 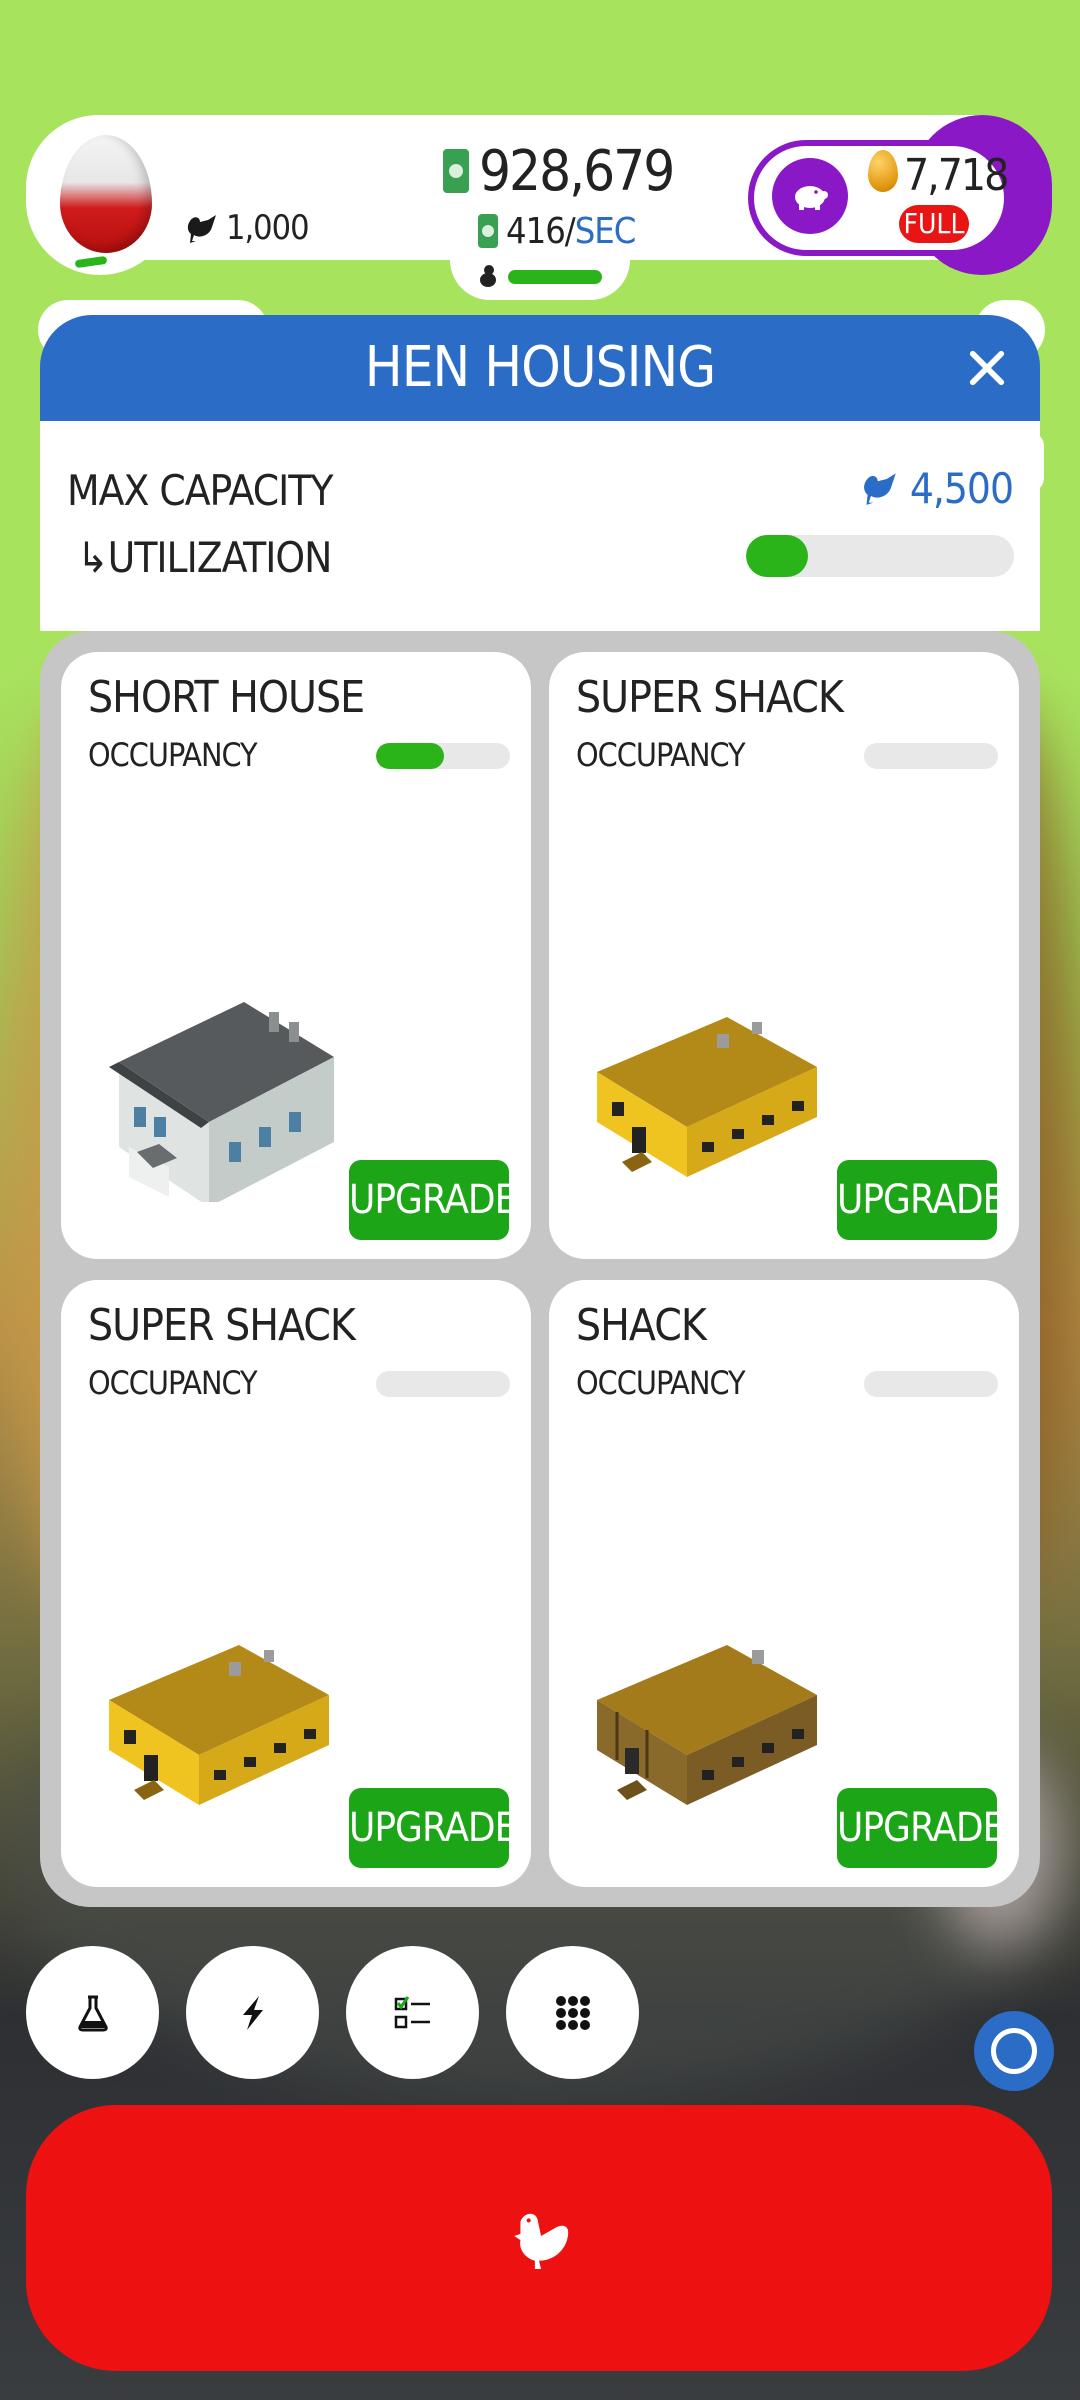 What do you see at coordinates (883, 171) in the screenshot?
I see `golden-egg-icon` at bounding box center [883, 171].